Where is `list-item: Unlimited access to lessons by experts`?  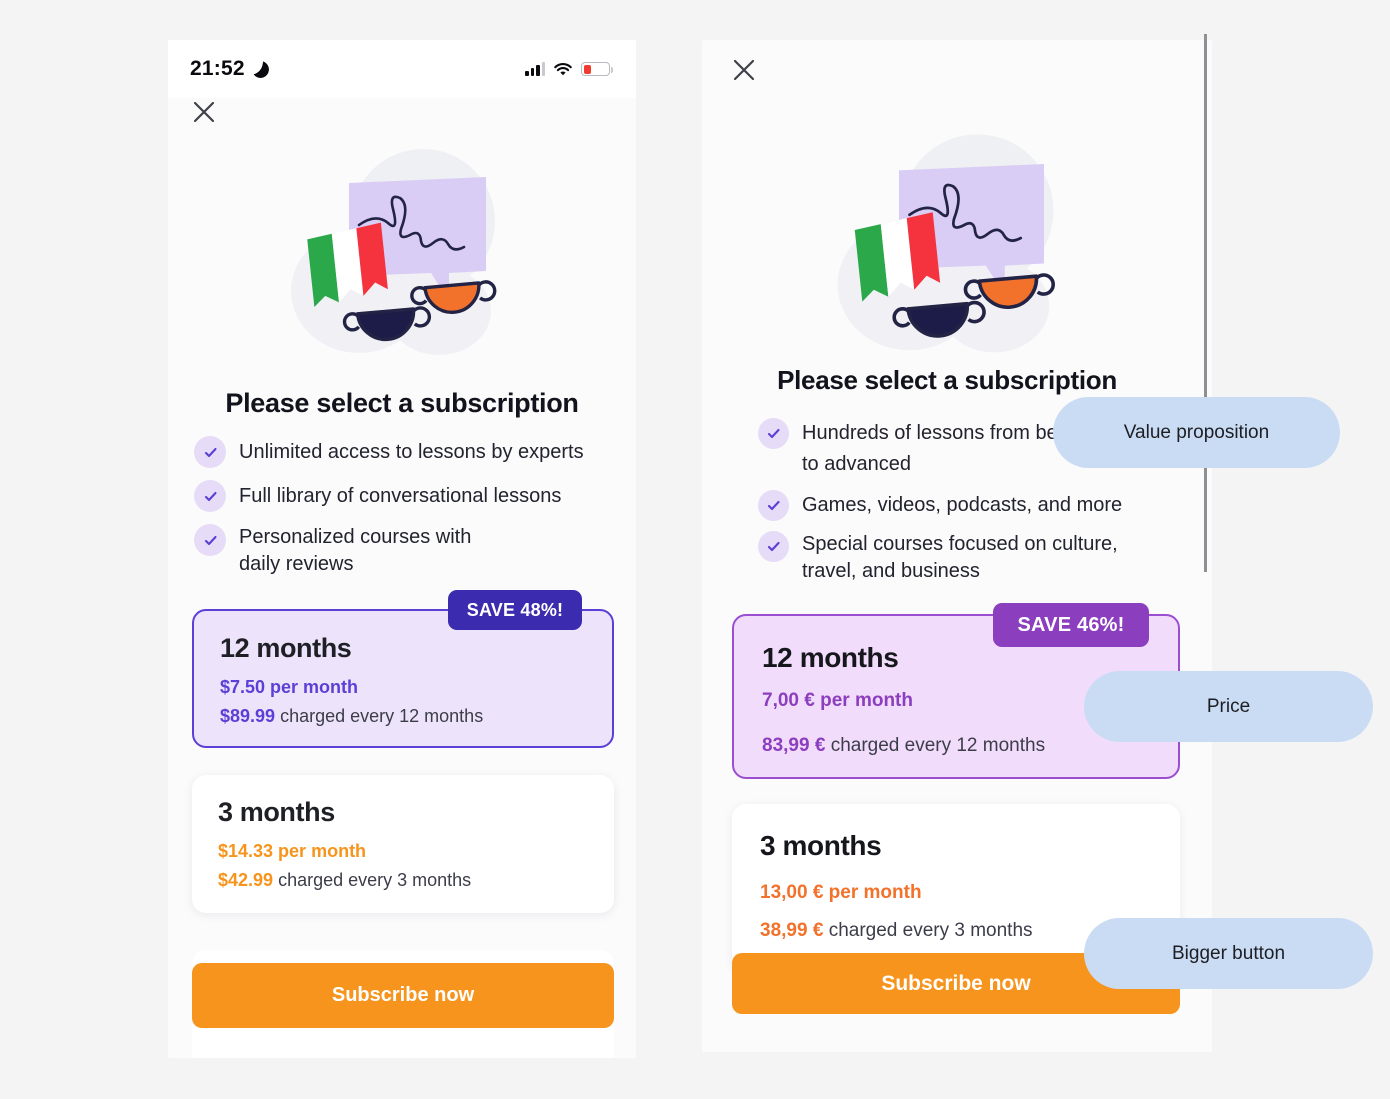 list-item: Unlimited access to lessons by experts is located at coordinates (404, 452).